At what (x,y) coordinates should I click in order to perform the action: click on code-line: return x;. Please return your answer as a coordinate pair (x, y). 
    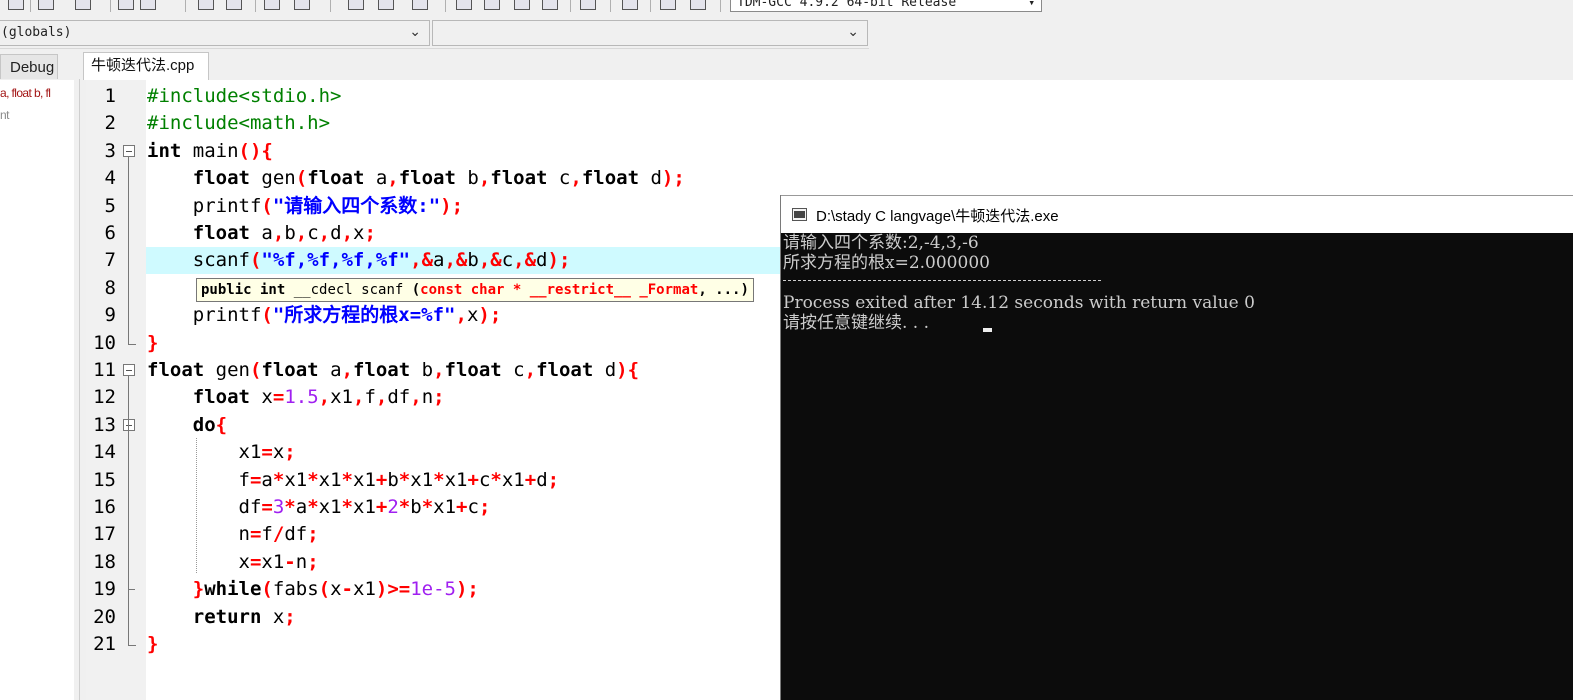
    Looking at the image, I should click on (221, 617).